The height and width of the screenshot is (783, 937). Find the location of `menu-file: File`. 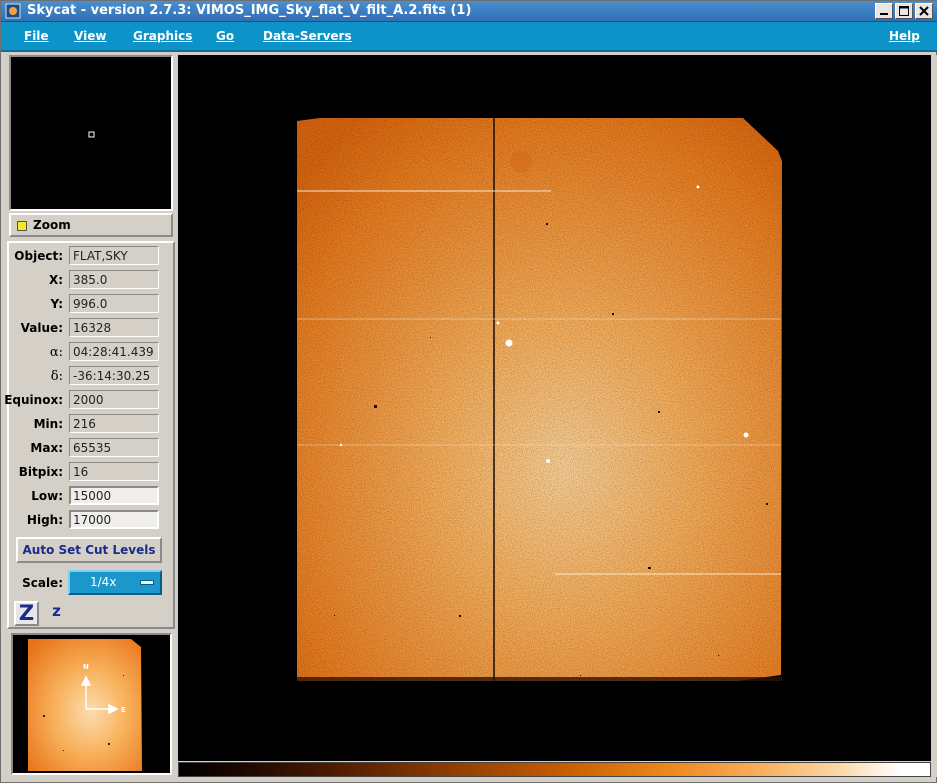

menu-file: File is located at coordinates (36, 36).